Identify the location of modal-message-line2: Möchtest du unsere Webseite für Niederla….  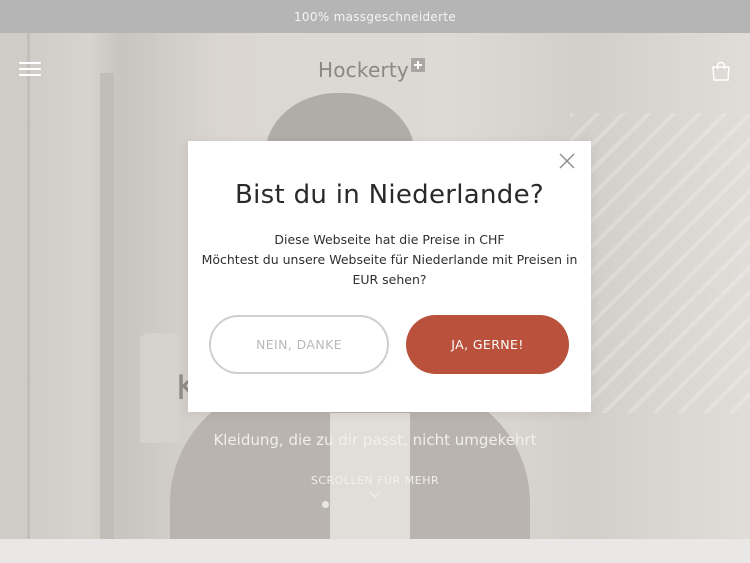
(389, 259).